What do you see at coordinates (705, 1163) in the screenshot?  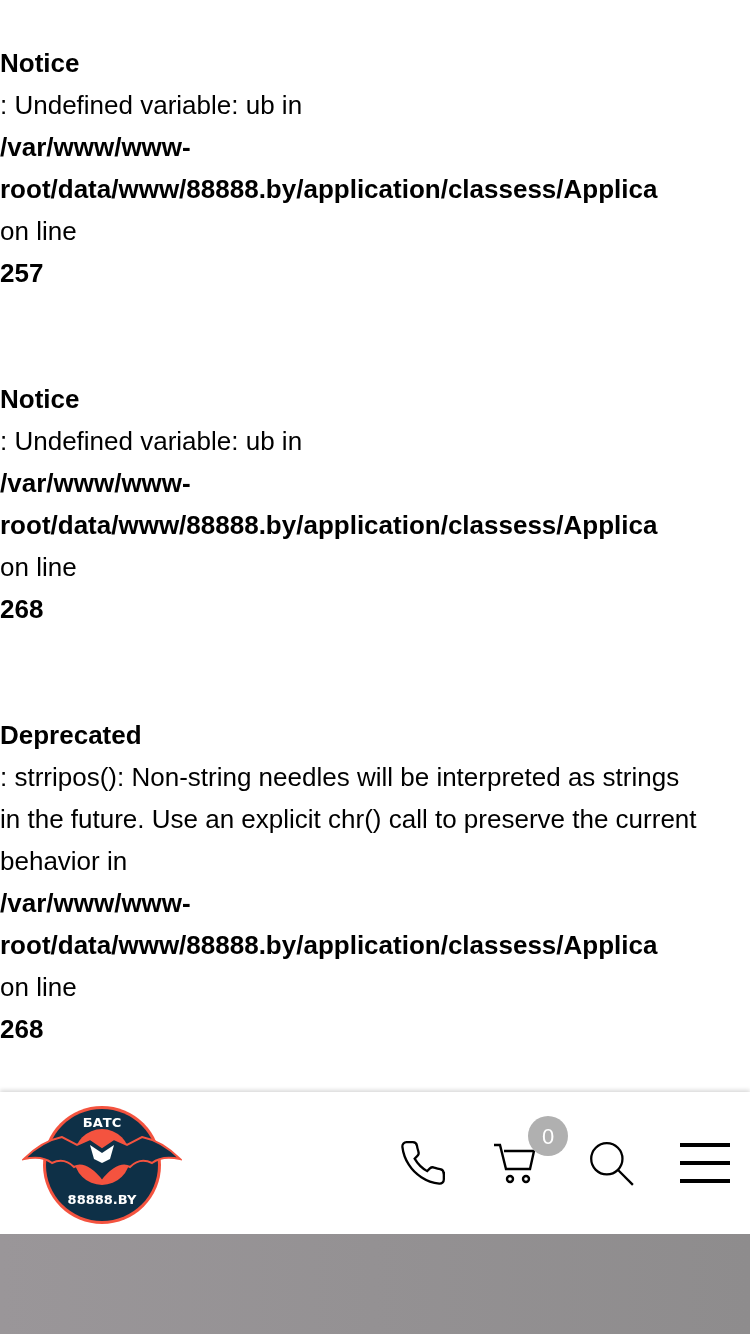 I see `menu-icon` at bounding box center [705, 1163].